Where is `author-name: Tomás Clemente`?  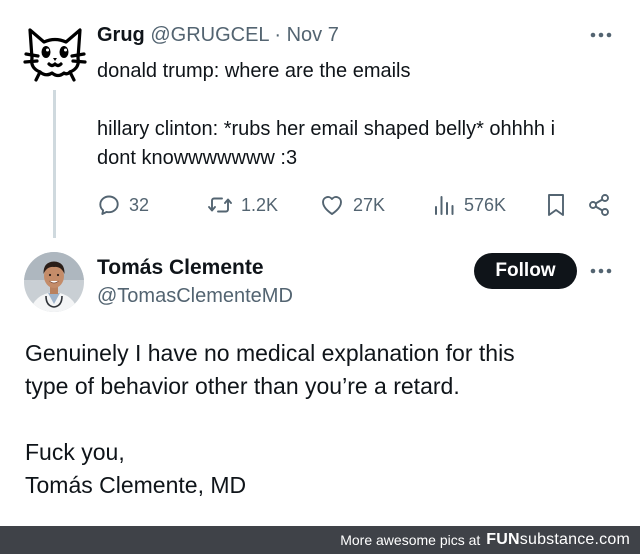 author-name: Tomás Clemente is located at coordinates (180, 268).